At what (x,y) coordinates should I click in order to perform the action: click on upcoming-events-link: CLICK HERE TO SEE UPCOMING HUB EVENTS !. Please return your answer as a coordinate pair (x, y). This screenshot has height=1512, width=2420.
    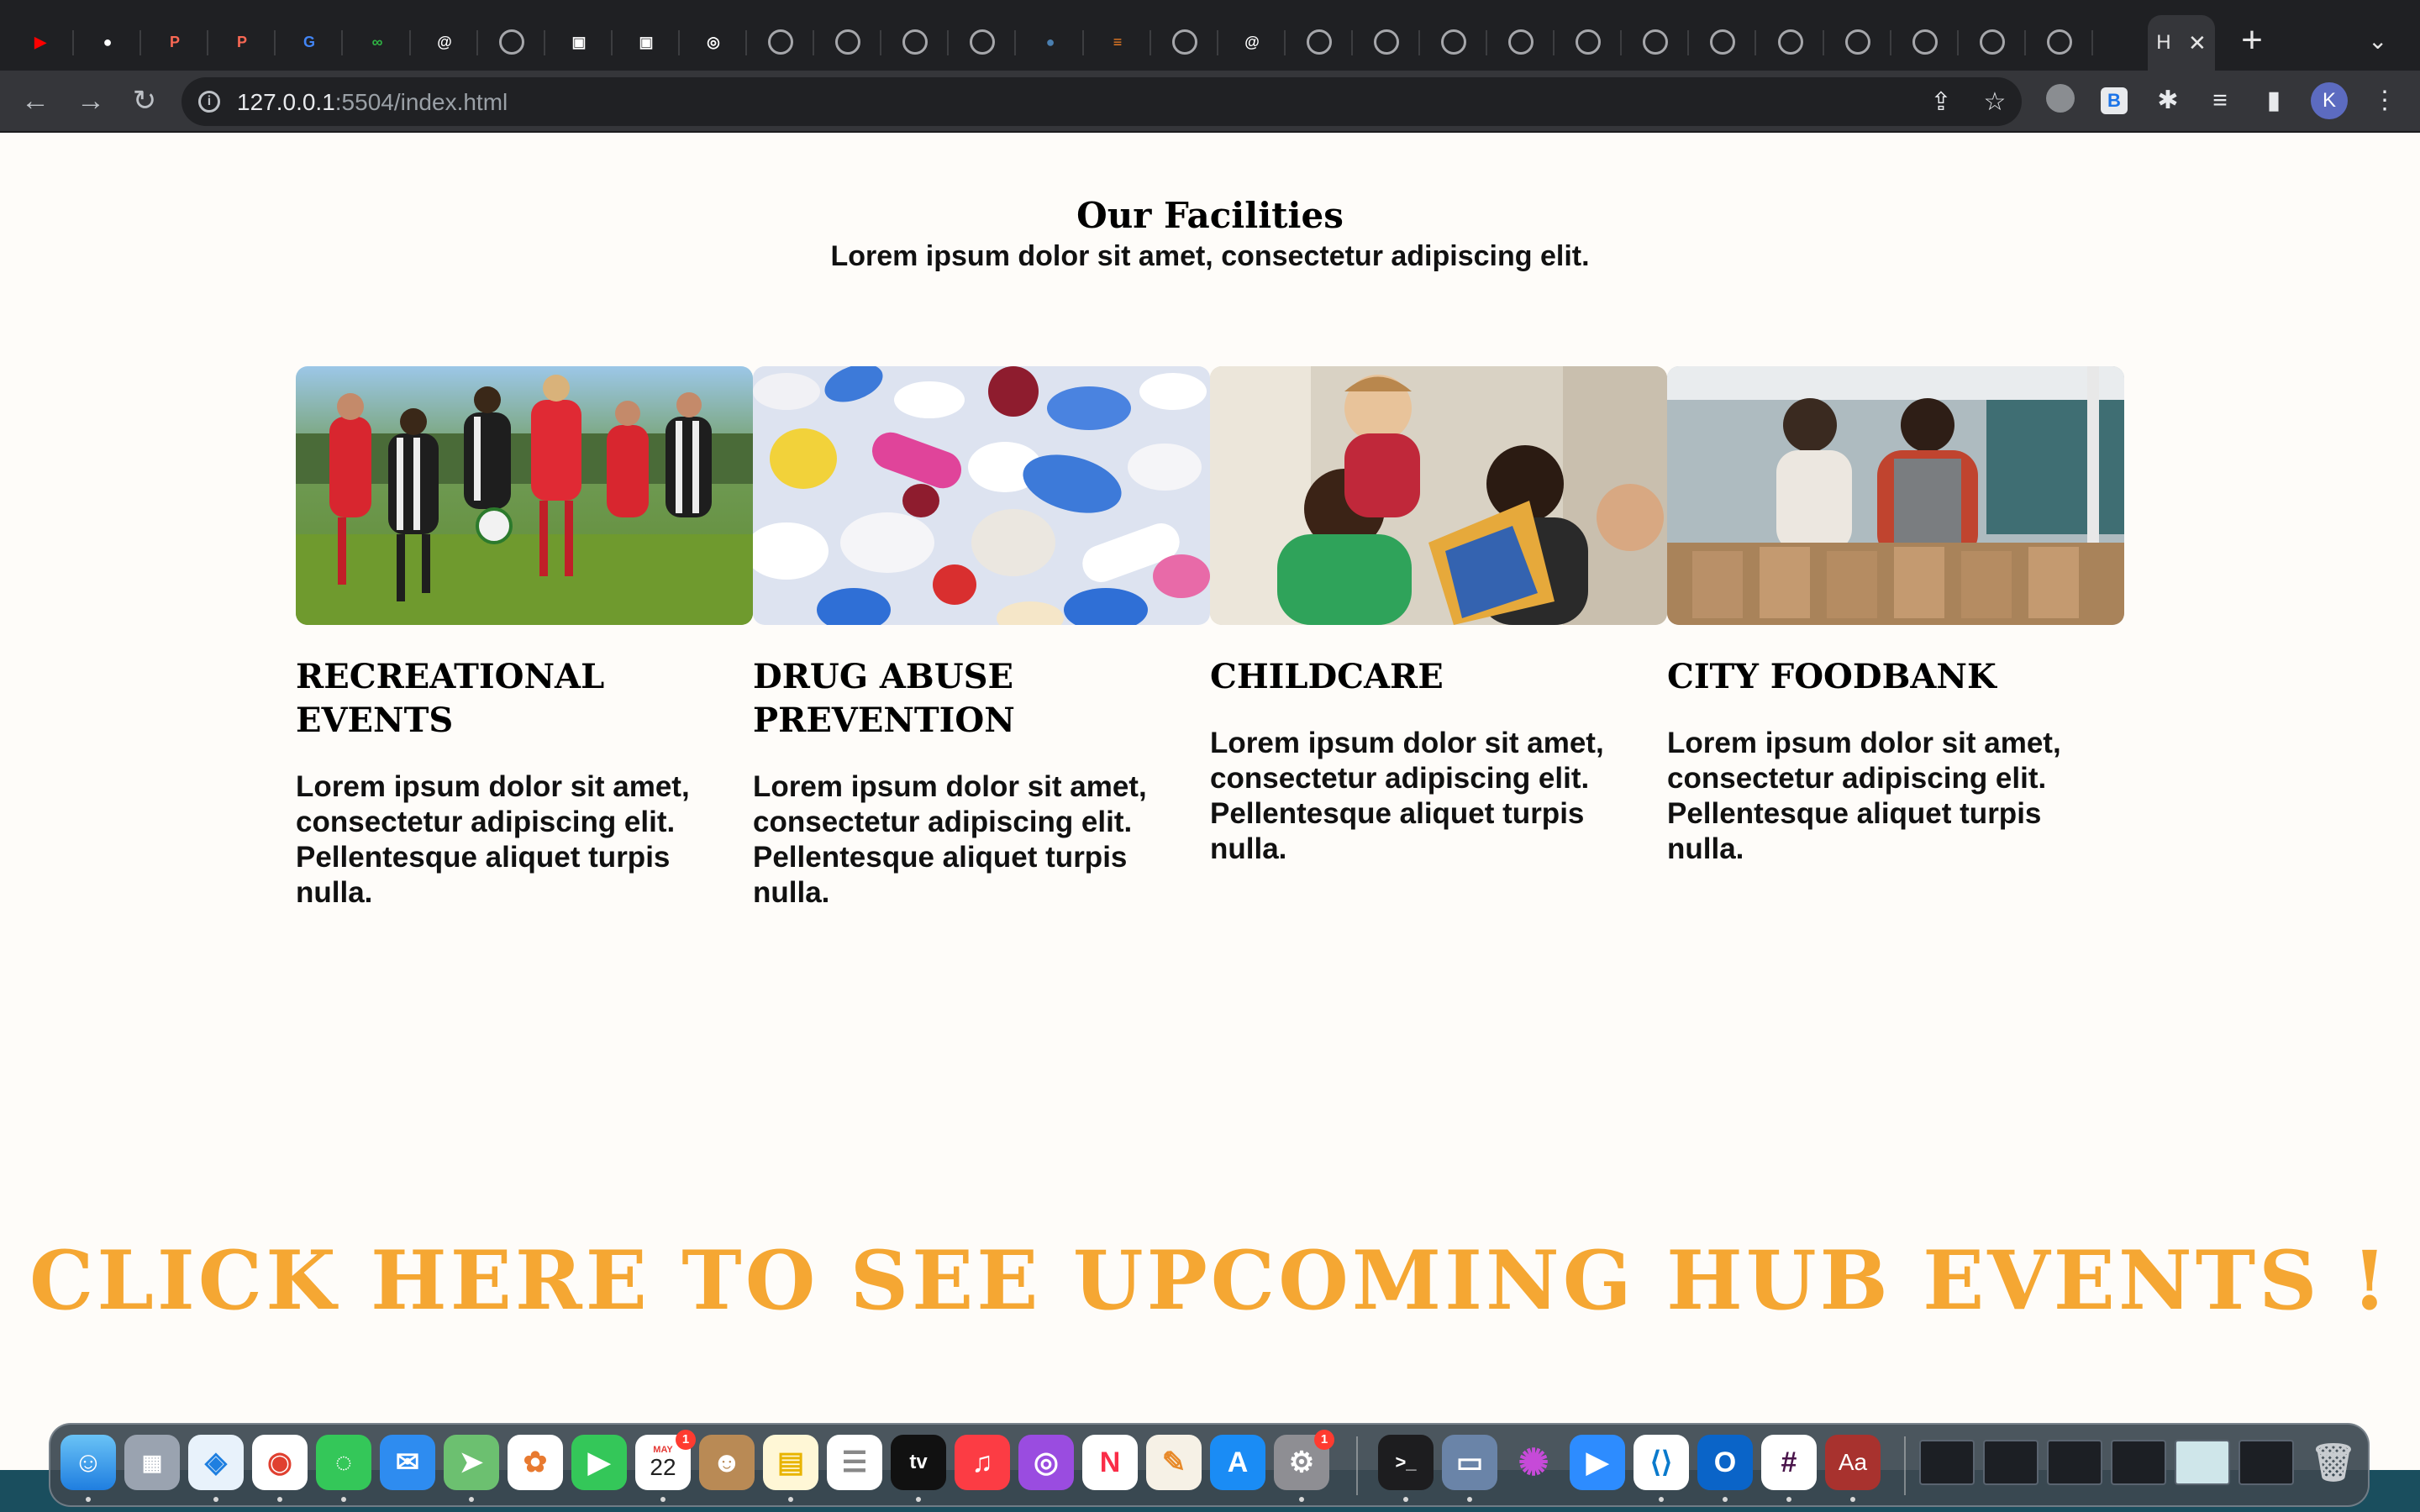
    Looking at the image, I should click on (1210, 1280).